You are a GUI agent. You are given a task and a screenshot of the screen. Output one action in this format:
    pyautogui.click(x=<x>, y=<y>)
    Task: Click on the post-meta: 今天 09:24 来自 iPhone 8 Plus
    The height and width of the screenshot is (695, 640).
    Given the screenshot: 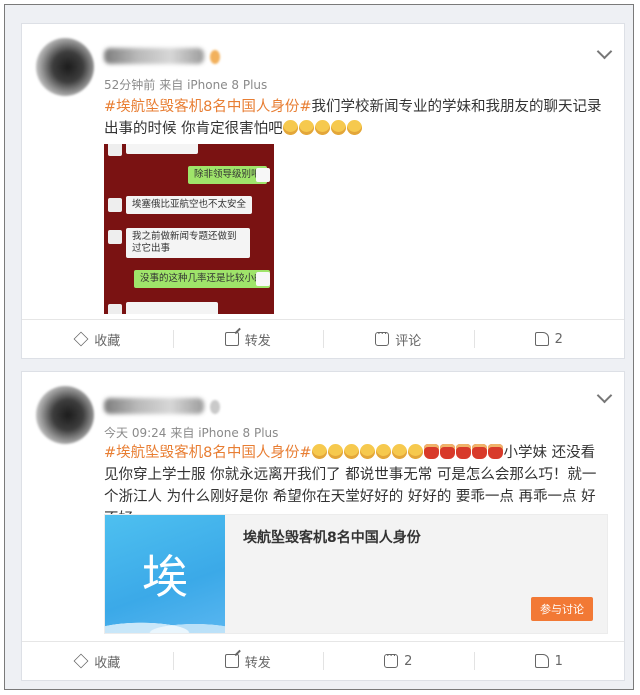 What is the action you would take?
    pyautogui.click(x=191, y=432)
    